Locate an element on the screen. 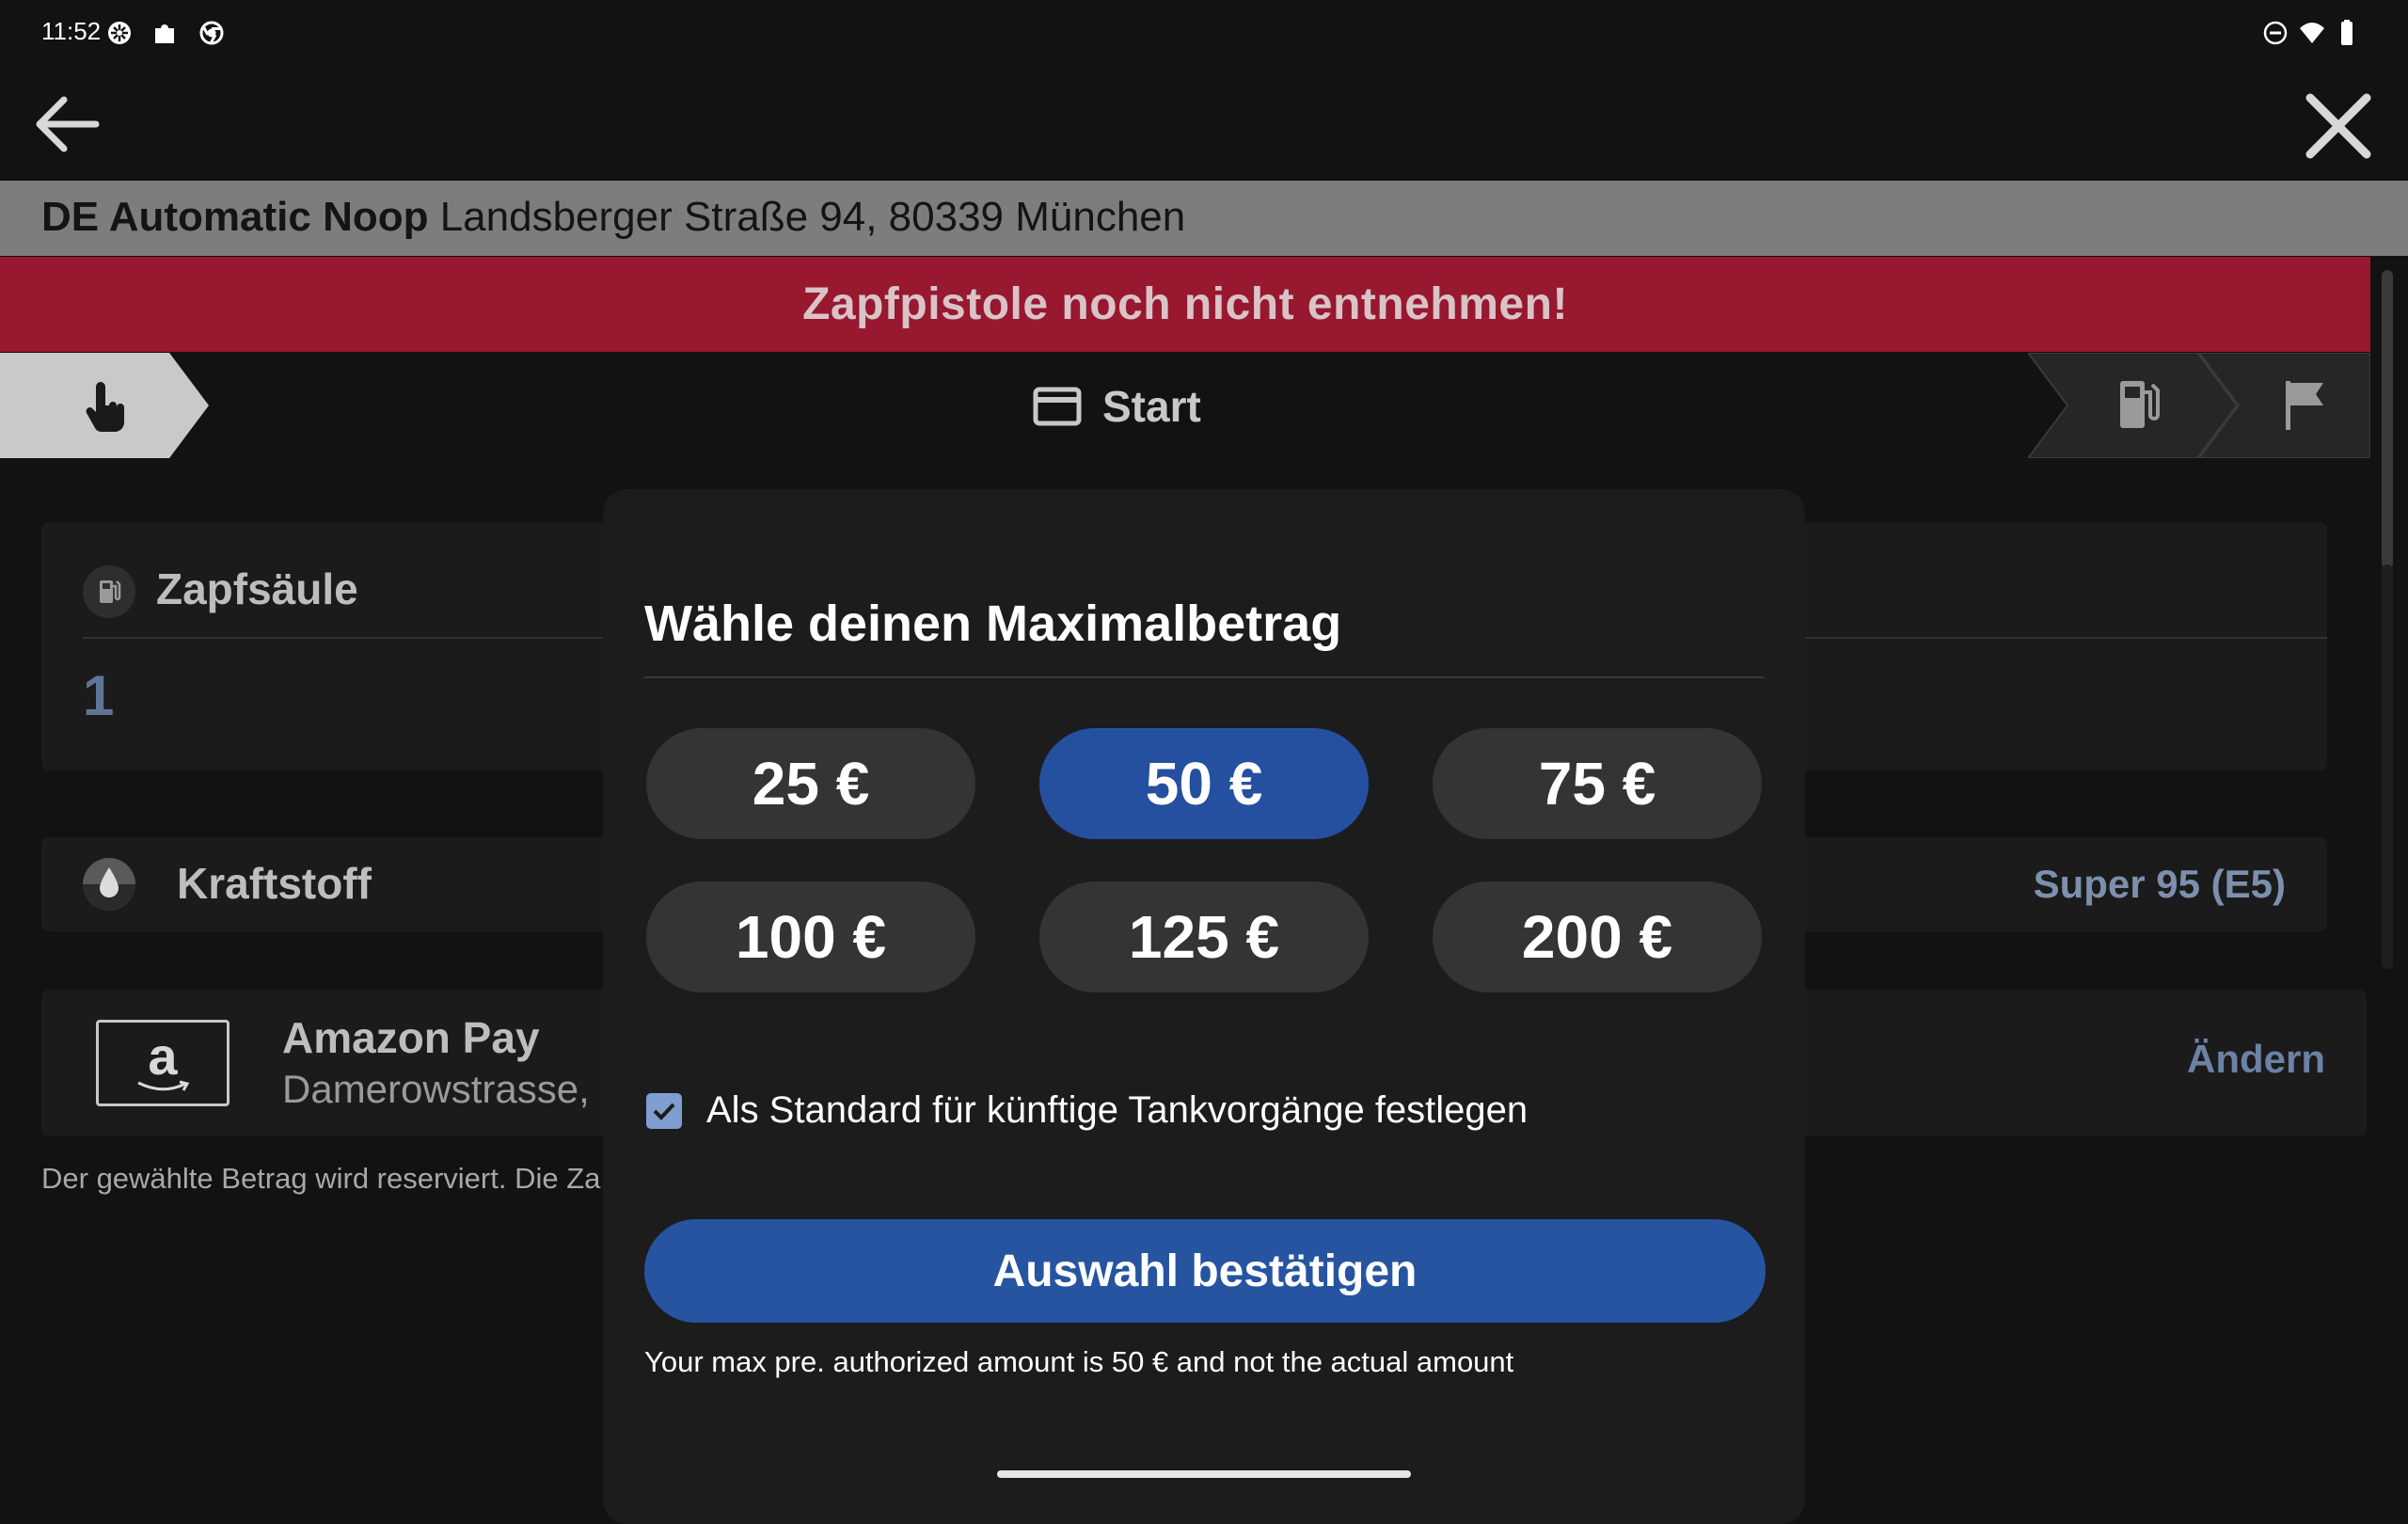 The height and width of the screenshot is (1524, 2408). flag-icon is located at coordinates (2304, 406).